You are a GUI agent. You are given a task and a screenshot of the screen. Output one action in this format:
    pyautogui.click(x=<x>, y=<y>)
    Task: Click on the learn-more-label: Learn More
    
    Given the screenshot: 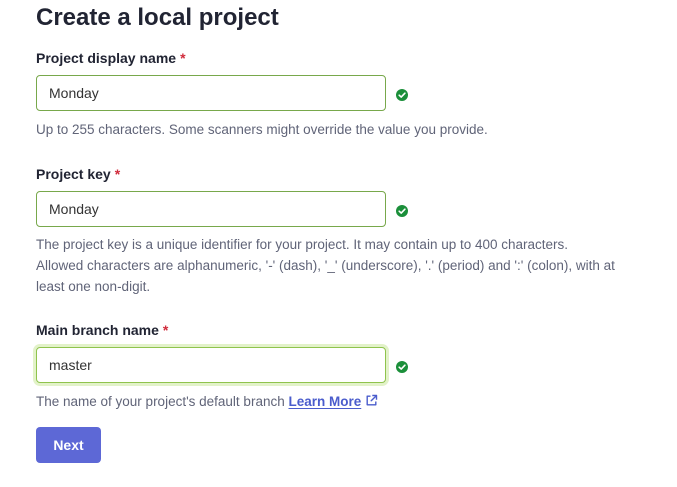 What is the action you would take?
    pyautogui.click(x=325, y=401)
    